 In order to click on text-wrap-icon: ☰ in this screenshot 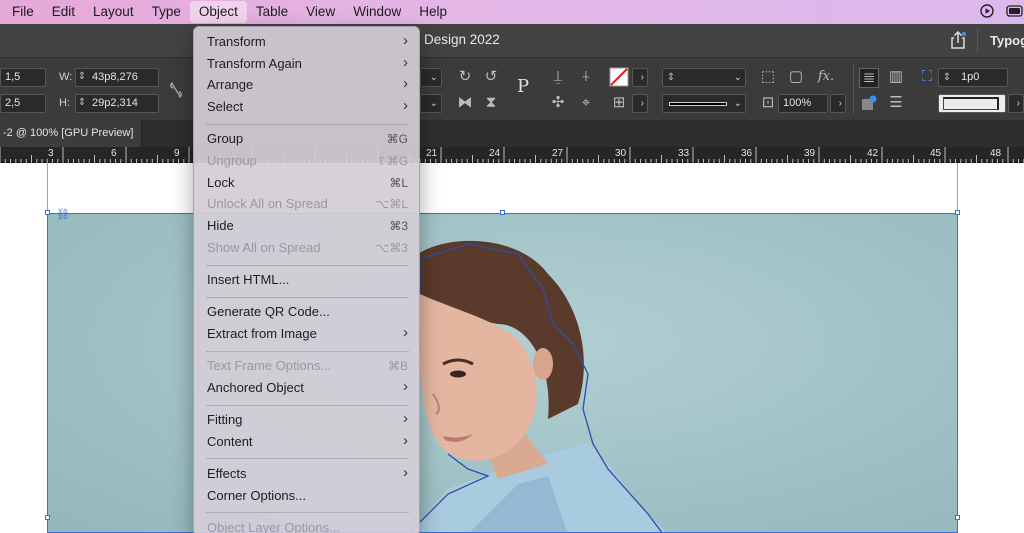, I will do `click(896, 103)`.